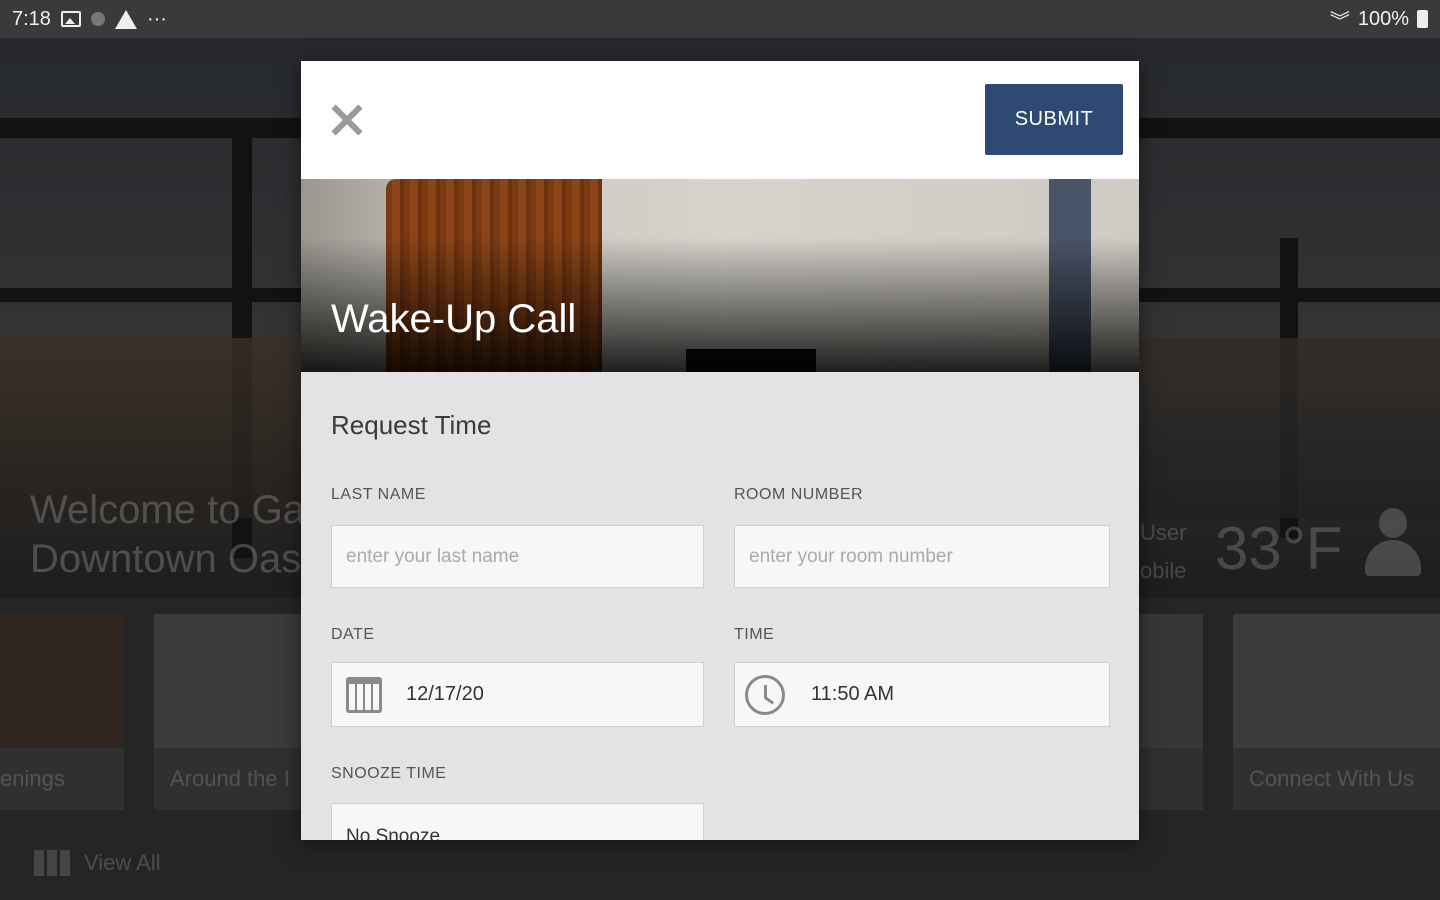 This screenshot has width=1440, height=900. I want to click on calendar-icon, so click(364, 694).